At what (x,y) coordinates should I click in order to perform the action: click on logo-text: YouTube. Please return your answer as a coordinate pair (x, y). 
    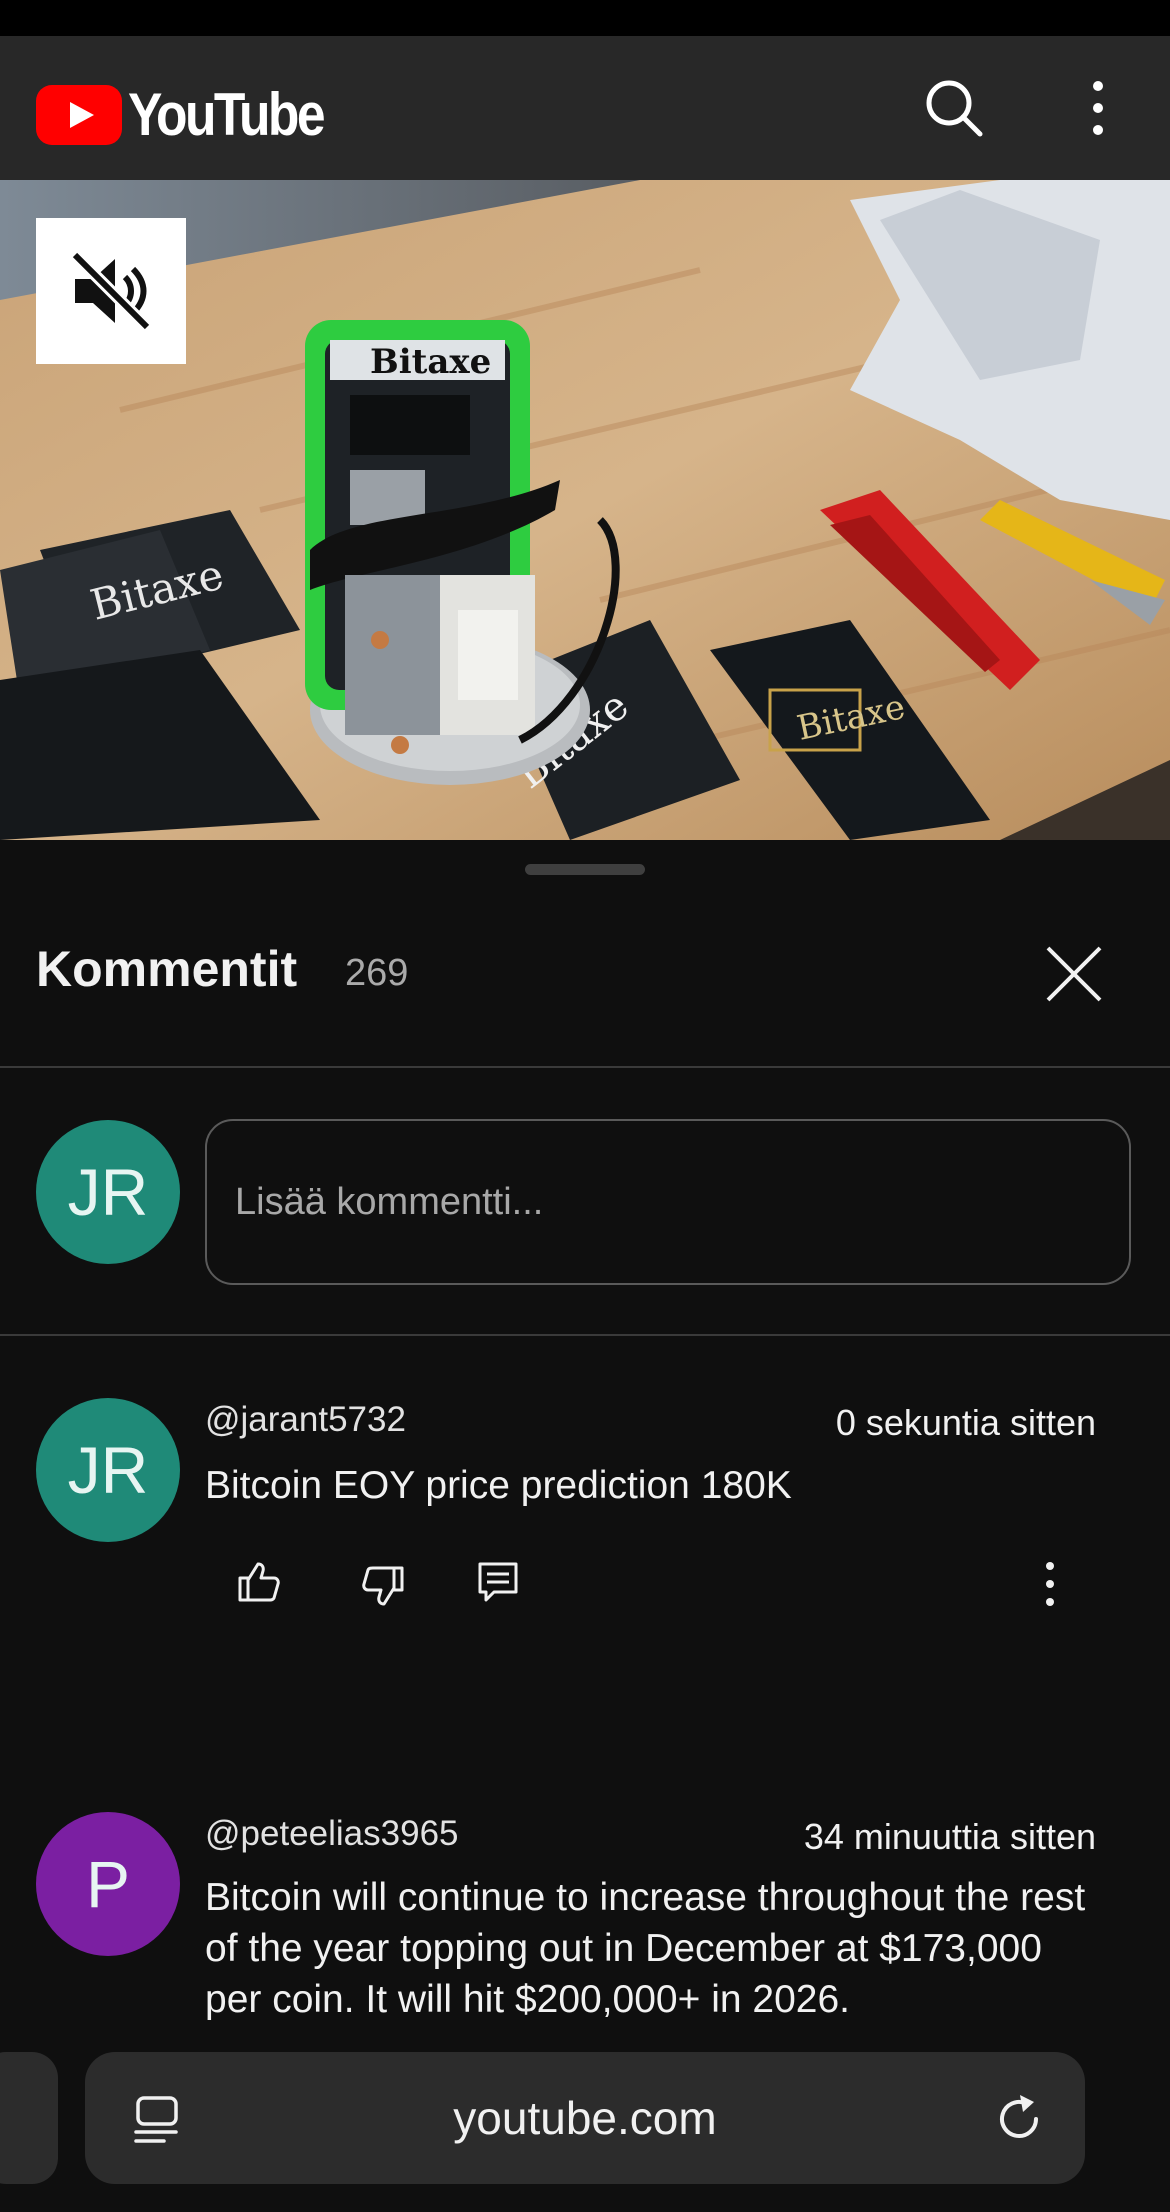
    Looking at the image, I should click on (227, 114).